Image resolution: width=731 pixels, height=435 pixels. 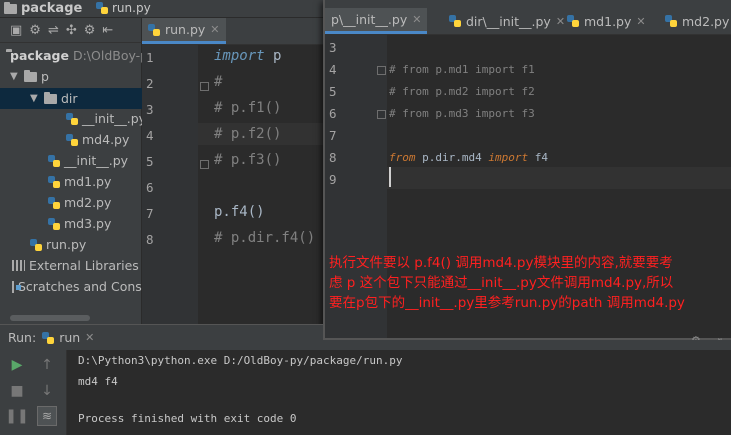 What do you see at coordinates (47, 391) in the screenshot?
I see `down-arrow-icon: ↓` at bounding box center [47, 391].